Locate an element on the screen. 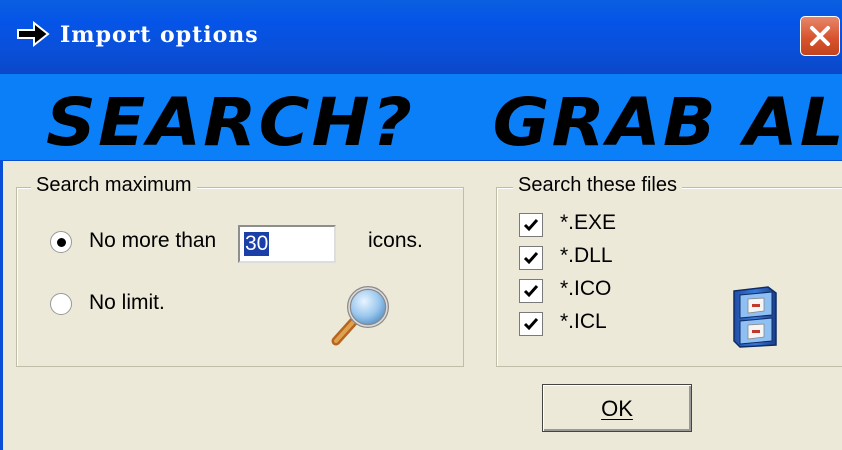 This screenshot has height=450, width=842. dll-checkbox is located at coordinates (531, 258).